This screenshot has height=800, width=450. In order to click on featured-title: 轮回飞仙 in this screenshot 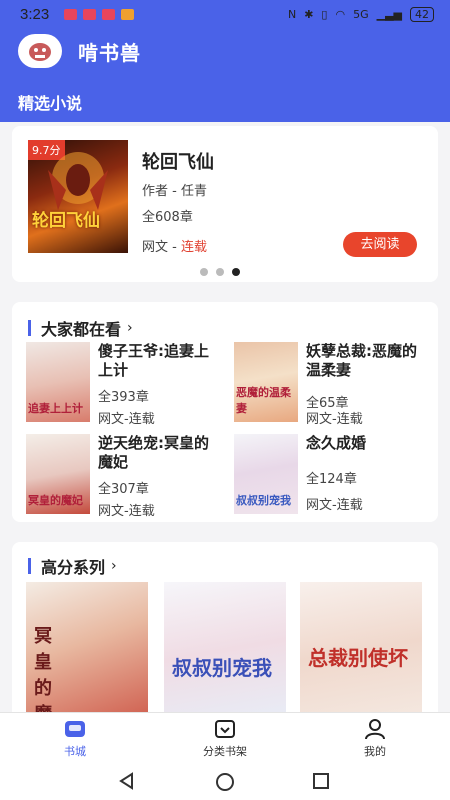, I will do `click(178, 161)`.